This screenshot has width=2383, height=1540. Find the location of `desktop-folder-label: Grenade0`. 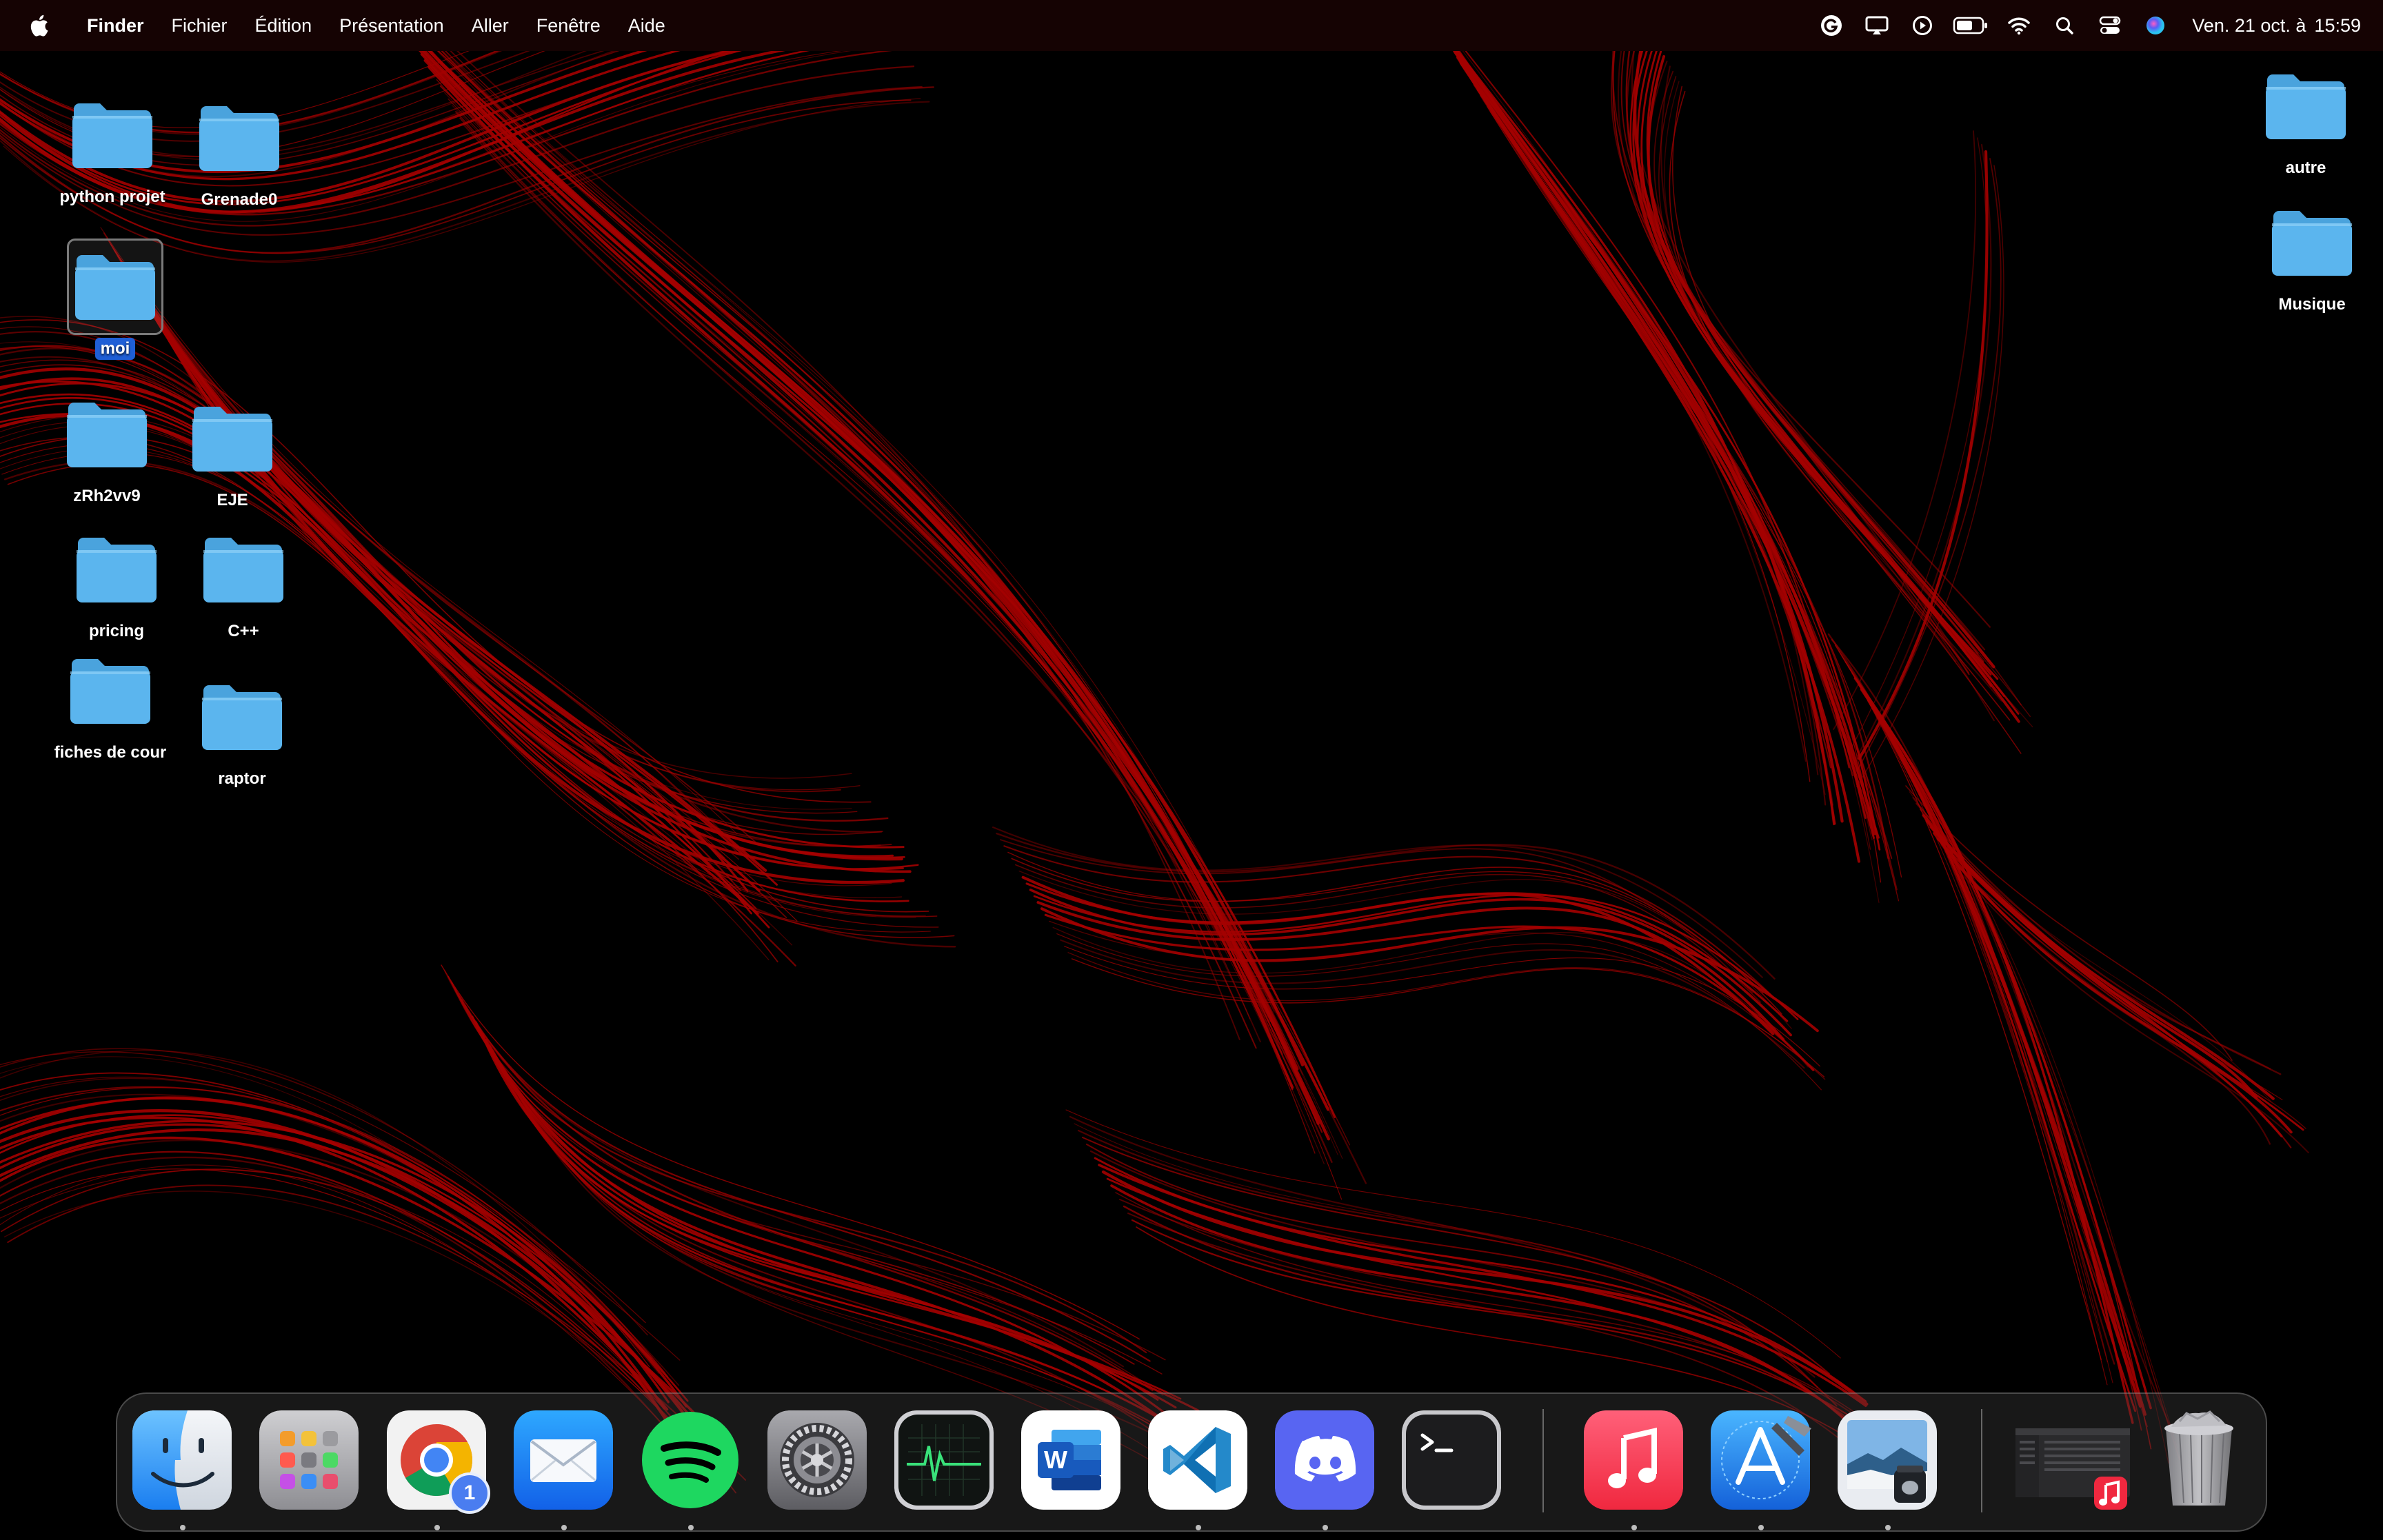

desktop-folder-label: Grenade0 is located at coordinates (239, 200).